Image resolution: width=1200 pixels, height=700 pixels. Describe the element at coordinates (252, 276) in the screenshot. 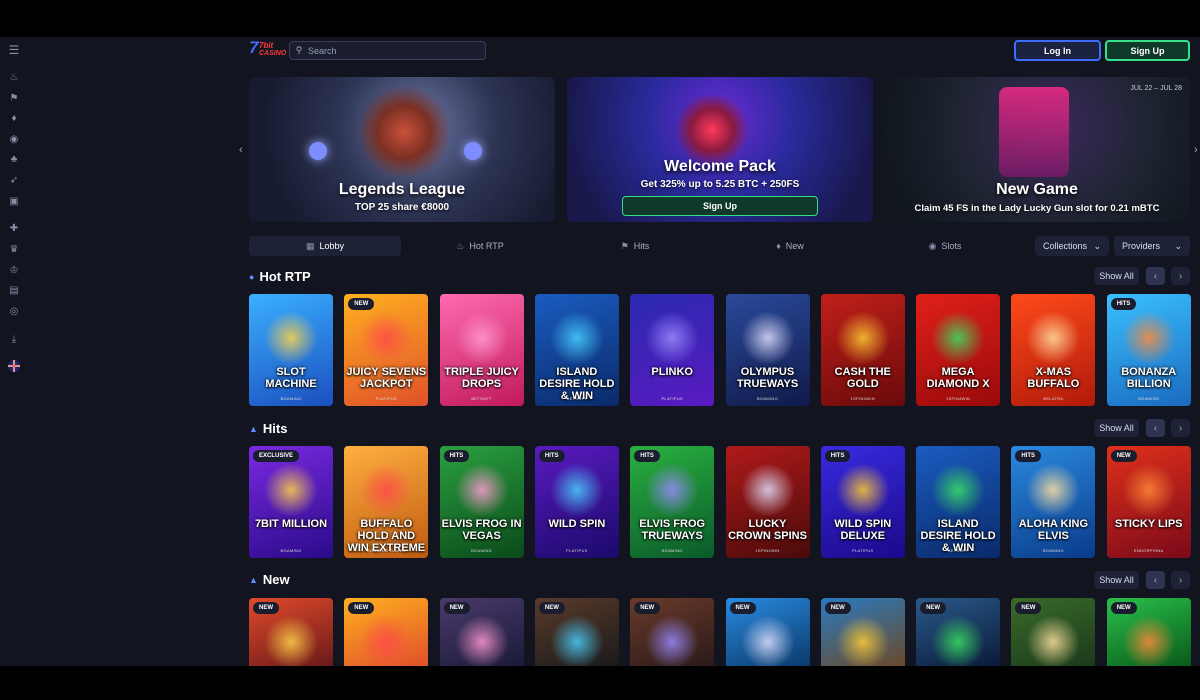

I see `fire-icon: ●` at that location.